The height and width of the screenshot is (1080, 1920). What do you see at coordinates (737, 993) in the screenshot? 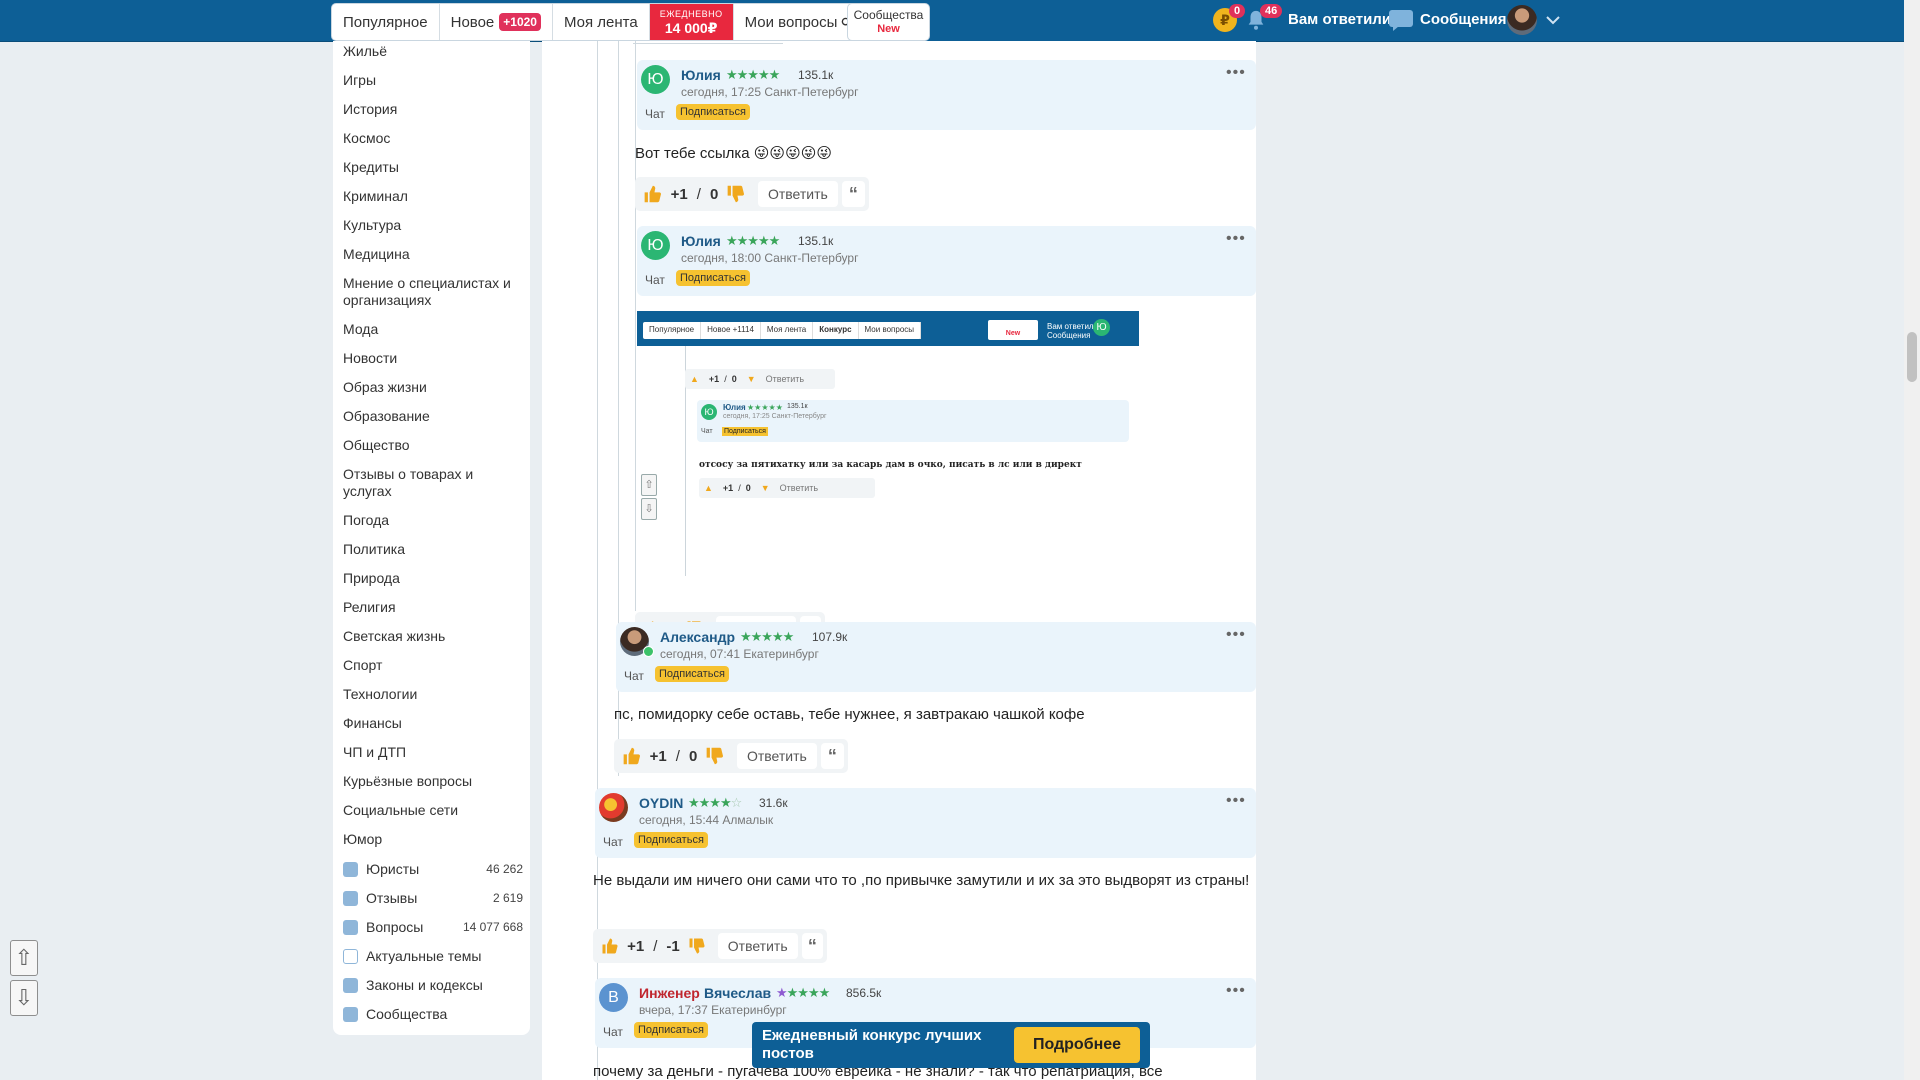
I see `username: Вячеслав` at bounding box center [737, 993].